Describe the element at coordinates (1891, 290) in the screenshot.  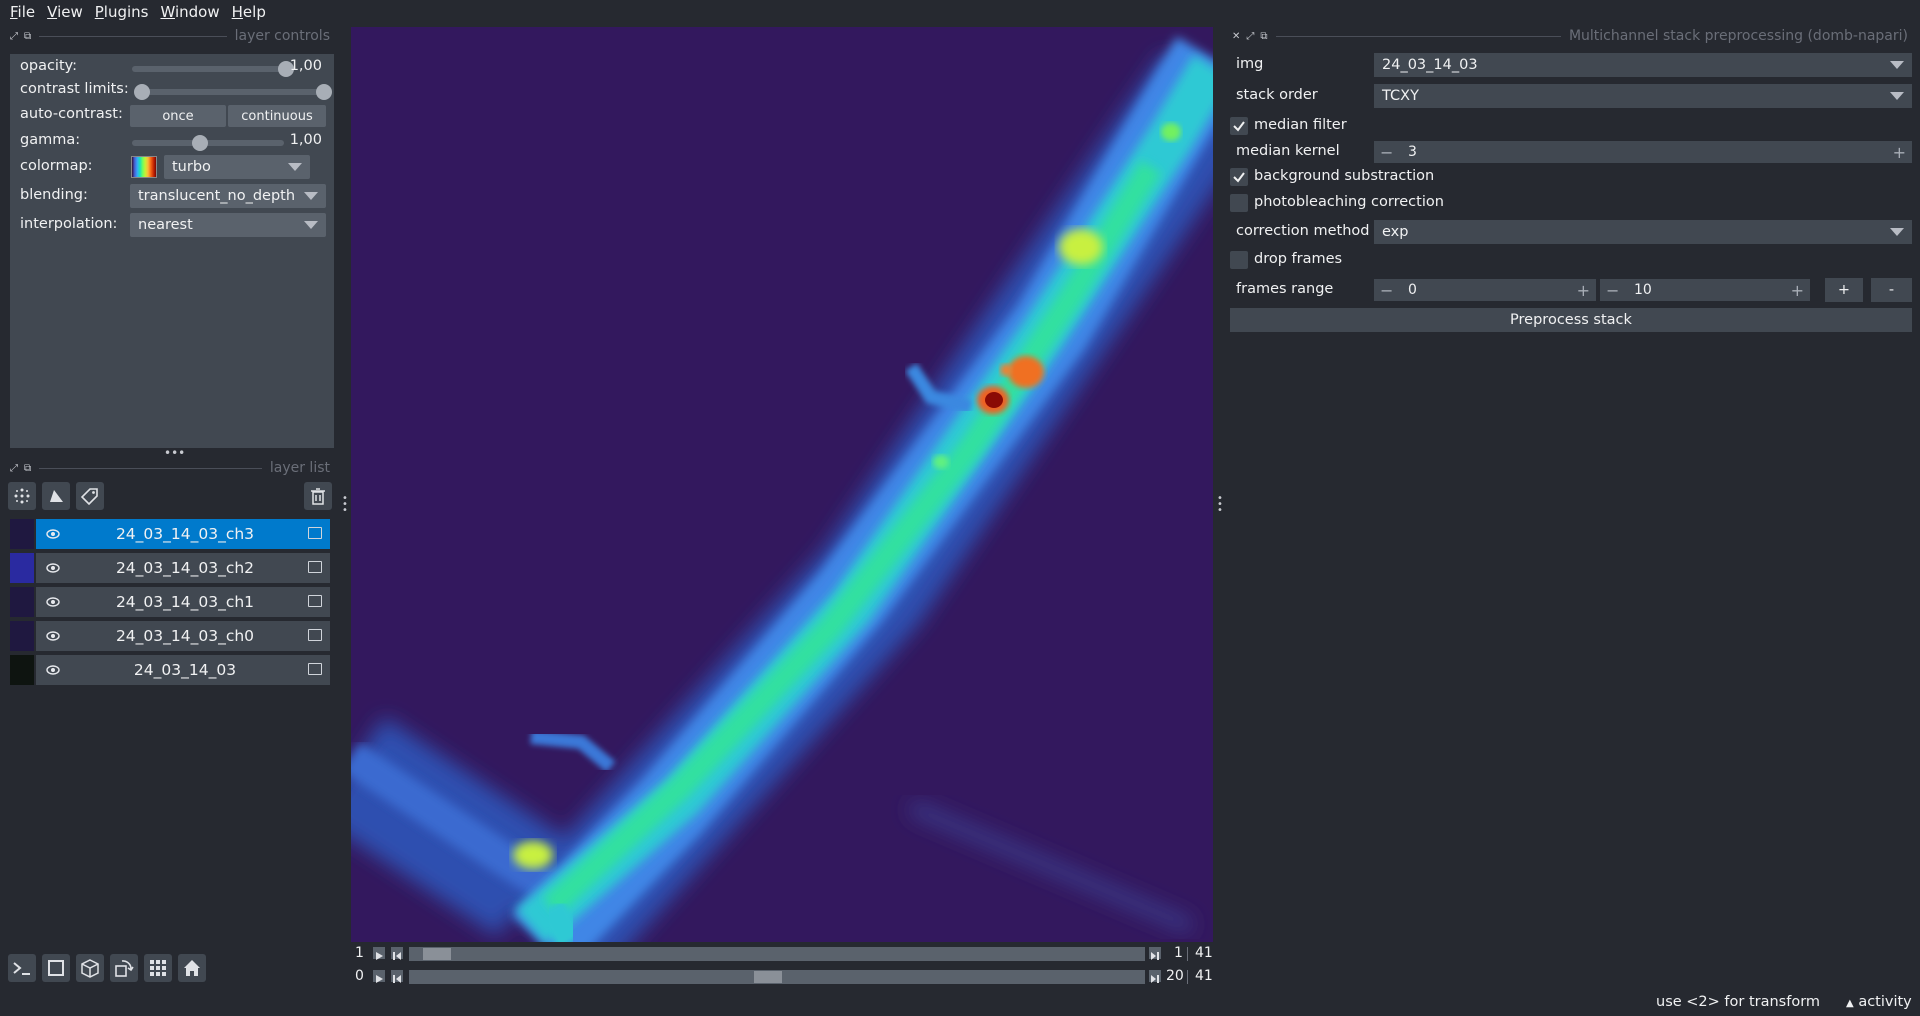
I see `frames-remove-button: -` at that location.